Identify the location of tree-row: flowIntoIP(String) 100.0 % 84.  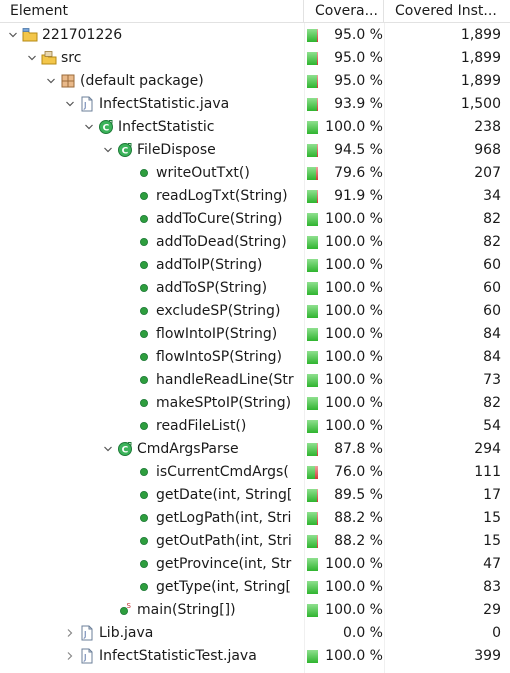
(255, 334).